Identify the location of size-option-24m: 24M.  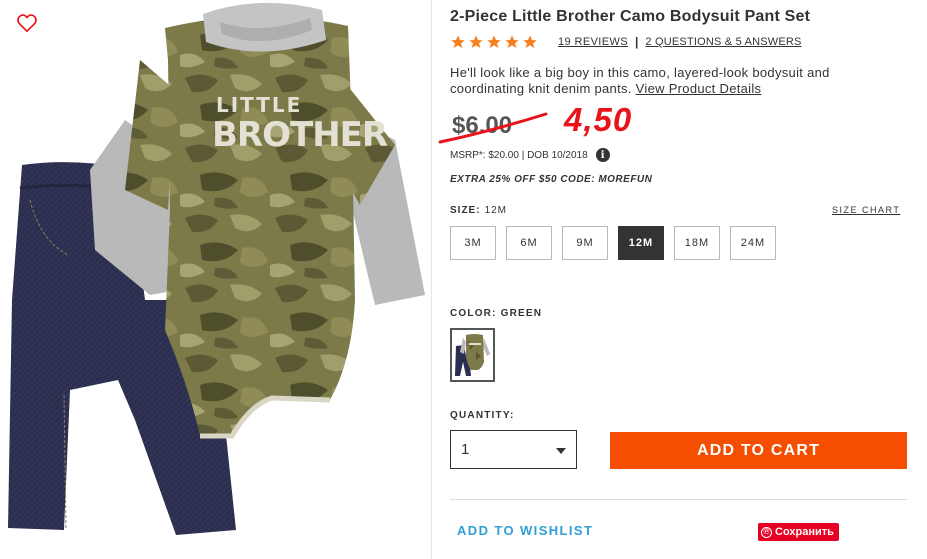
(753, 243).